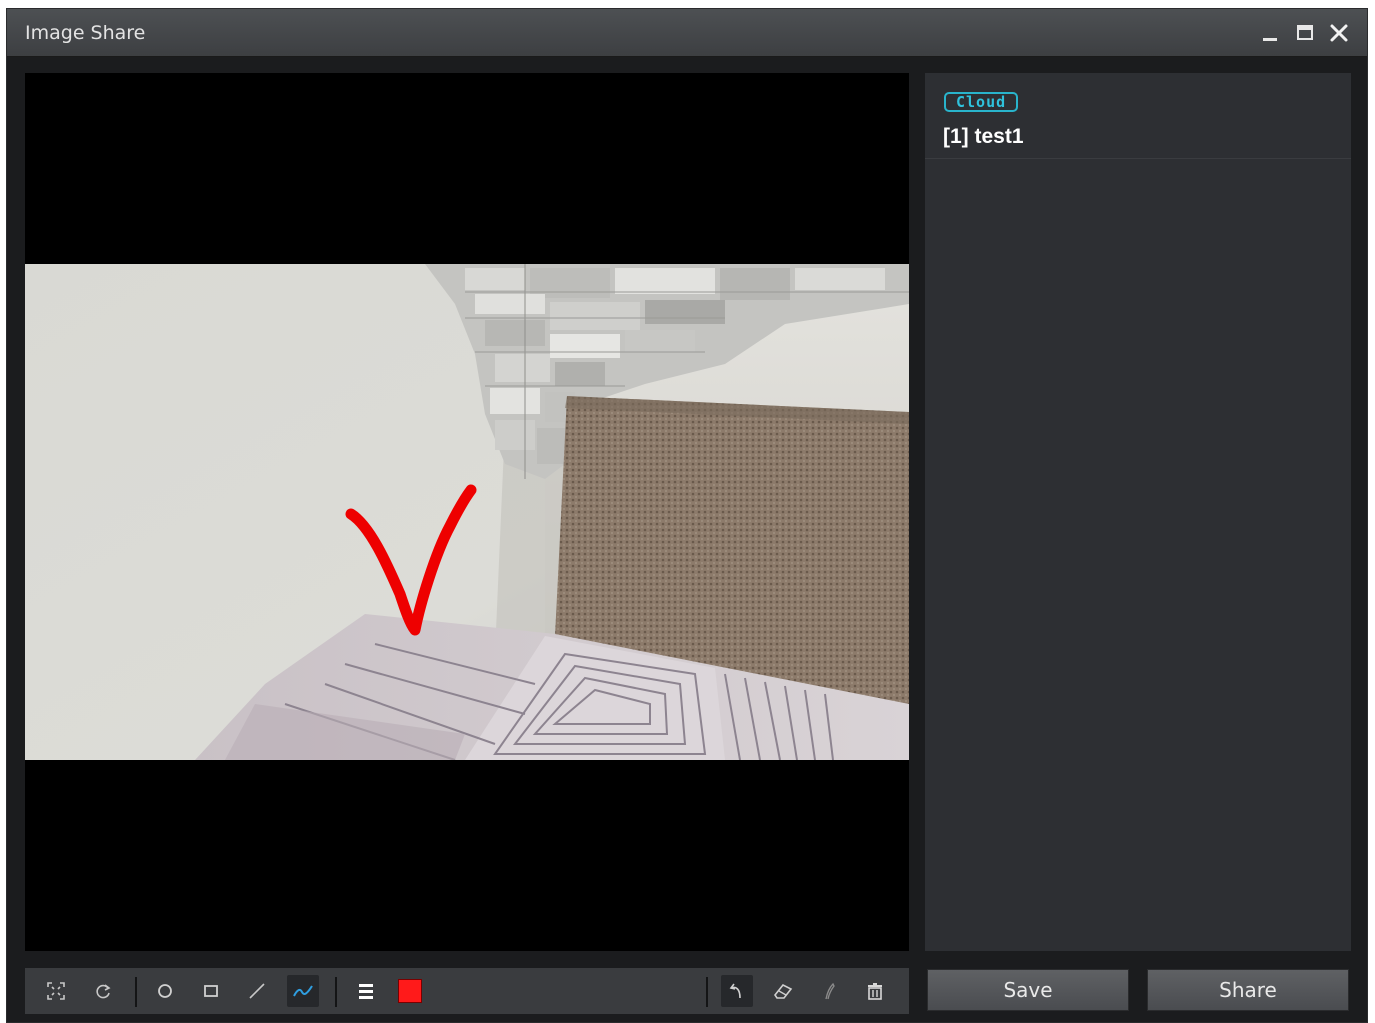  I want to click on circle-tool, so click(165, 991).